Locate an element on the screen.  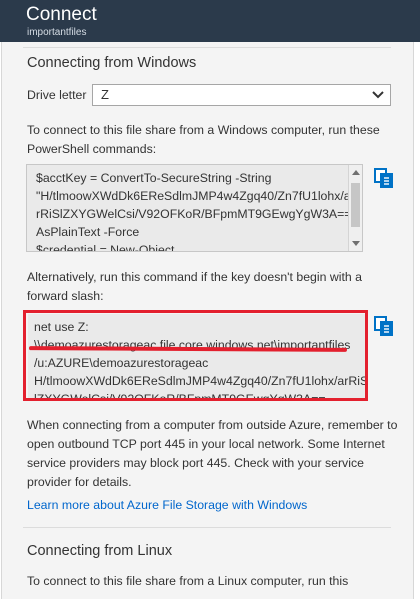
blade-subtitle: importantfiles is located at coordinates (57, 32).